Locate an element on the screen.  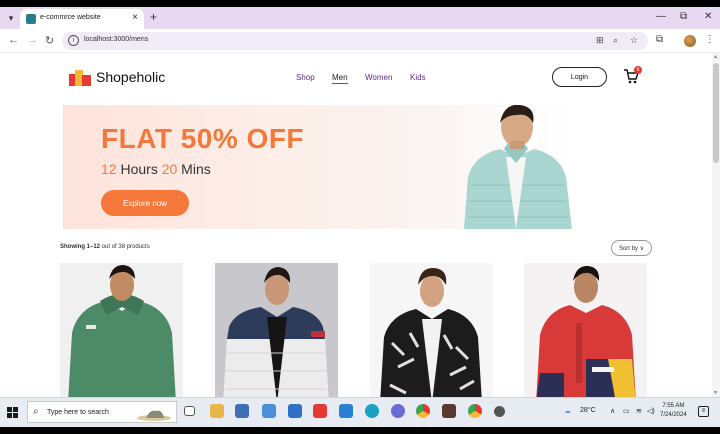
menu-dots-icon: ⋮ is located at coordinates (710, 39).